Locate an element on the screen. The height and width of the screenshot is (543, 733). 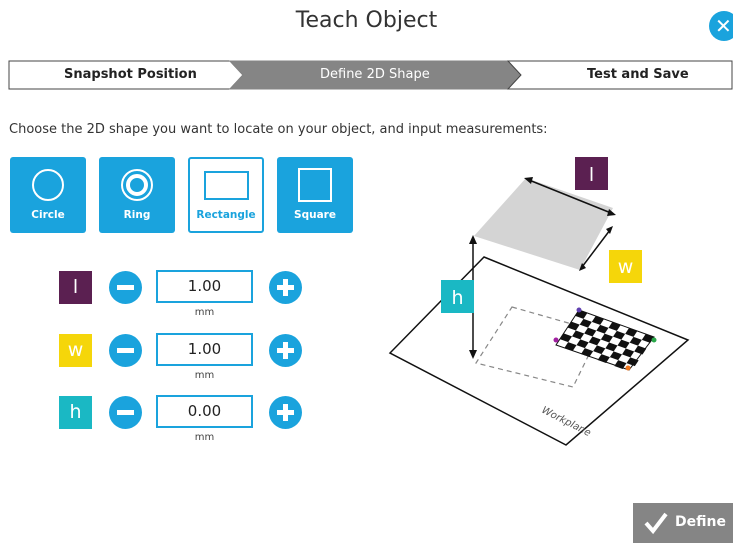
width-badge: w is located at coordinates (75, 350).